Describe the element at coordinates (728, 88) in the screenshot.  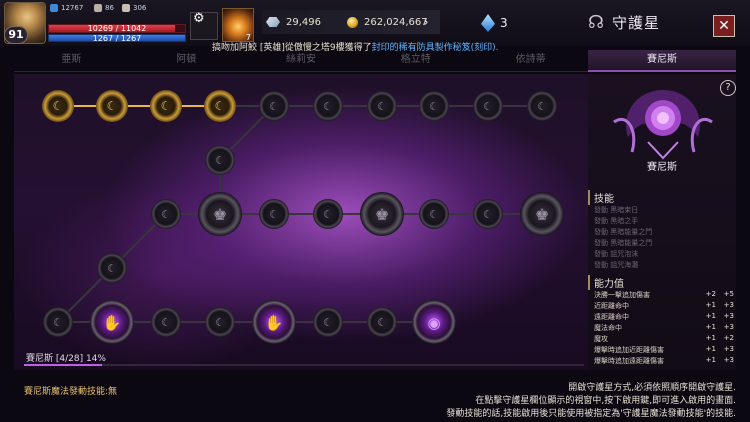
I see `help-button: ?` at that location.